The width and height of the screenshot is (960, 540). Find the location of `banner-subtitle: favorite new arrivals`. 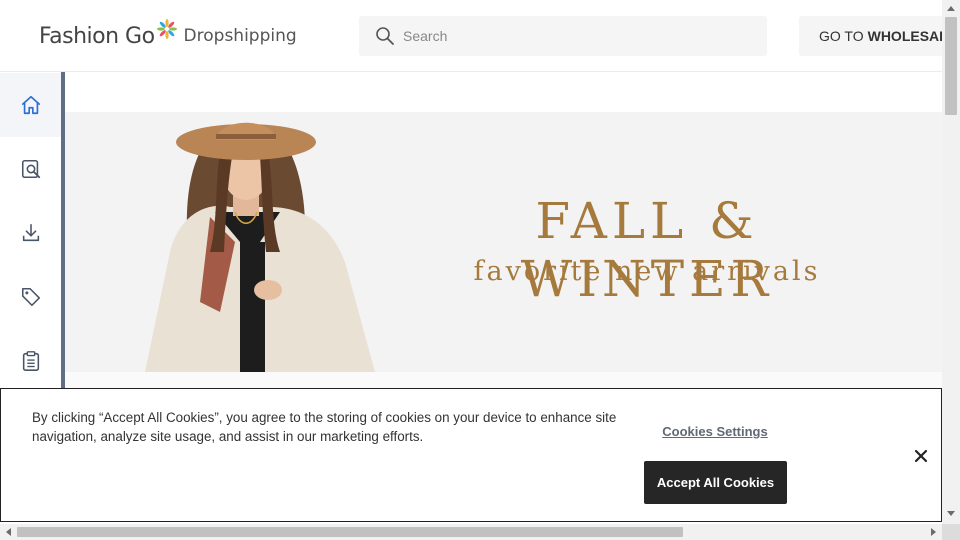

banner-subtitle: favorite new arrivals is located at coordinates (647, 271).